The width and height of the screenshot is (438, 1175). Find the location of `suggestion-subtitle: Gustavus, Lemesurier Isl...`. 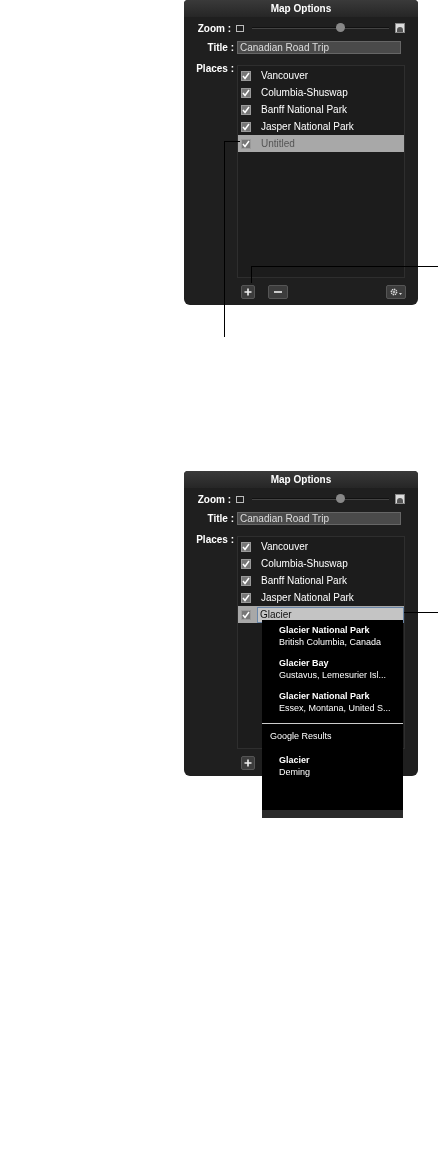

suggestion-subtitle: Gustavus, Lemesurier Isl... is located at coordinates (333, 675).